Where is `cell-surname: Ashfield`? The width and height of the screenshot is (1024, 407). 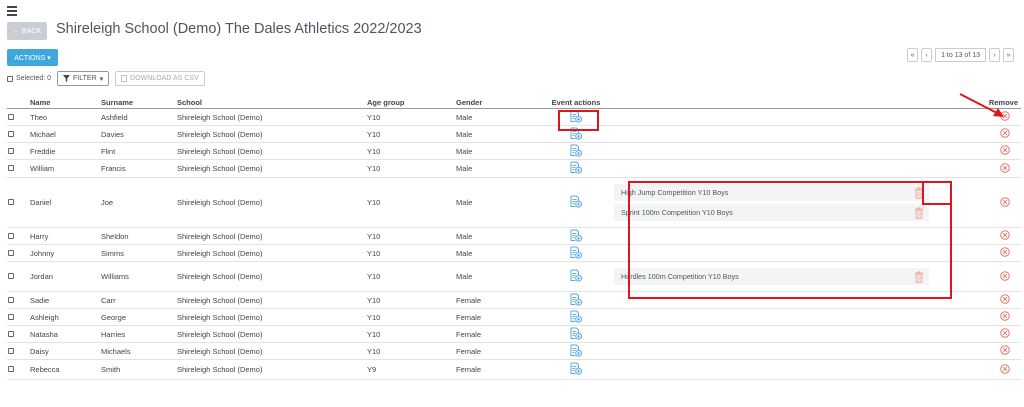 cell-surname: Ashfield is located at coordinates (139, 117).